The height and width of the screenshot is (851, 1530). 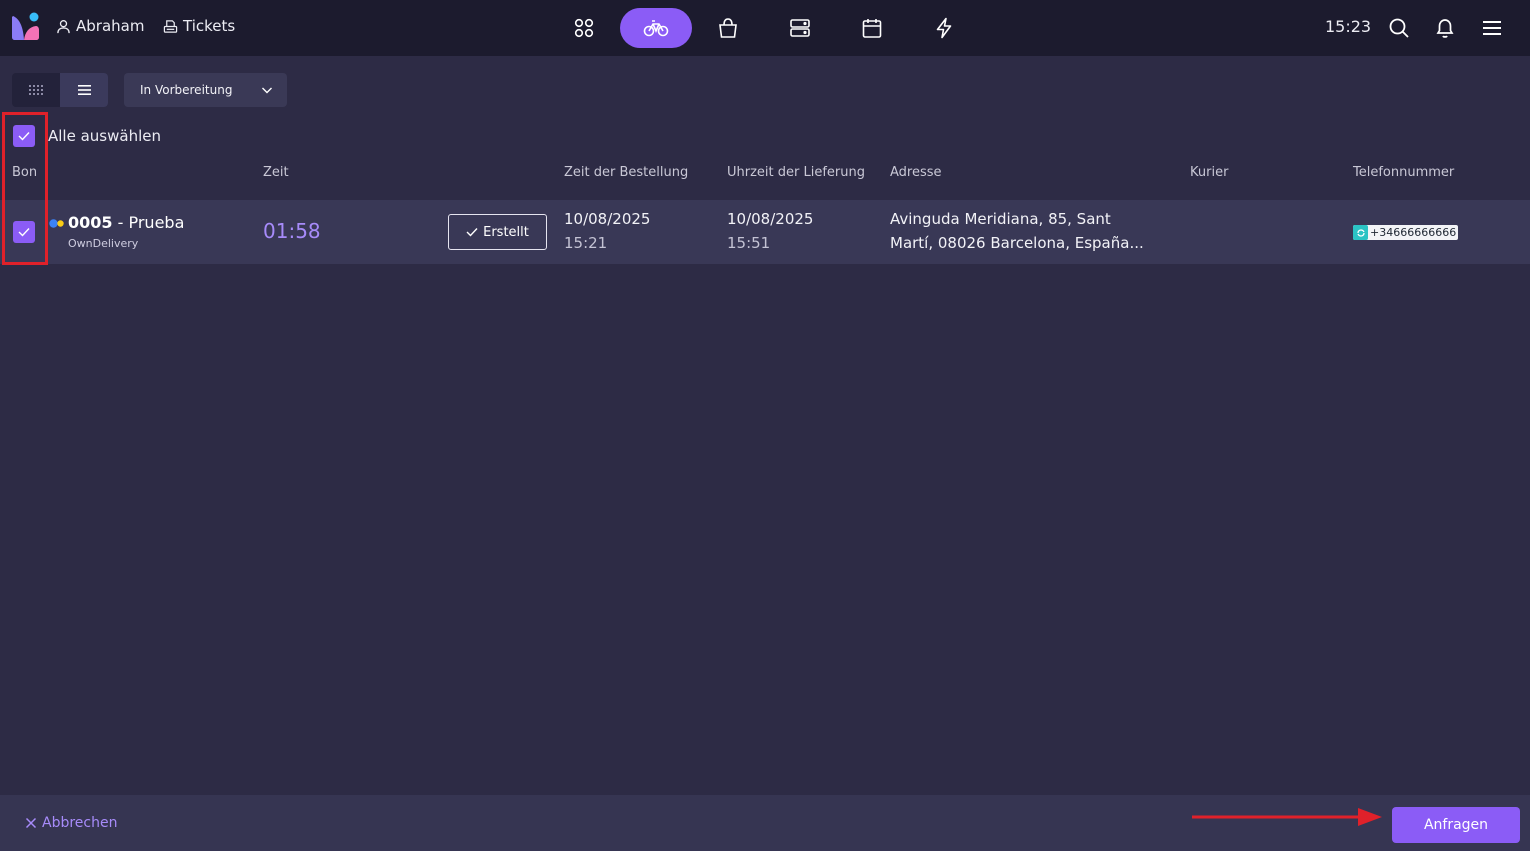 What do you see at coordinates (796, 172) in the screenshot?
I see `column-header-delivery-time: Uhrzeit der Lieferung` at bounding box center [796, 172].